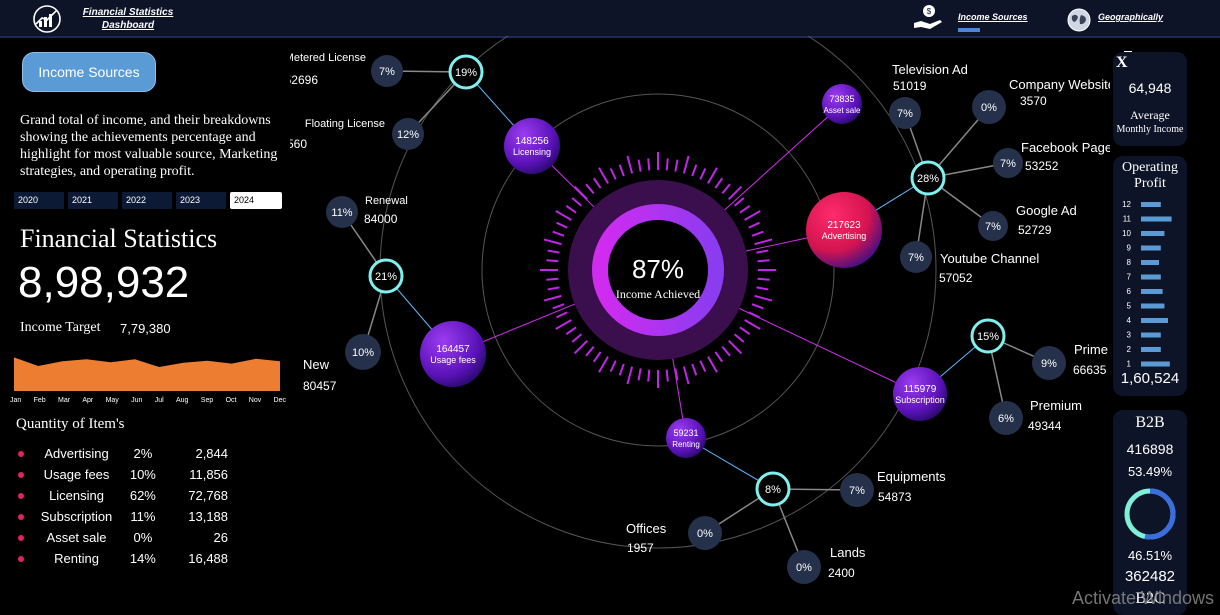 The height and width of the screenshot is (615, 1220). Describe the element at coordinates (208, 495) in the screenshot. I see `item-count: 72,768` at that location.